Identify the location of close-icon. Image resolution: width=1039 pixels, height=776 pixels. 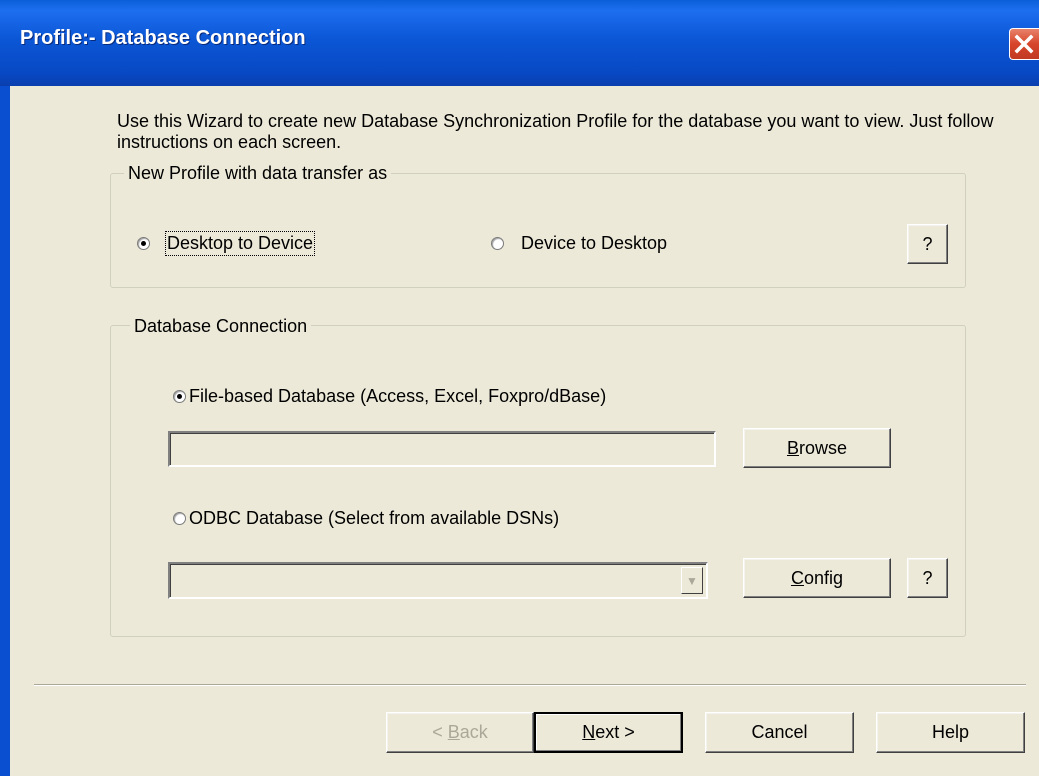
(1024, 44).